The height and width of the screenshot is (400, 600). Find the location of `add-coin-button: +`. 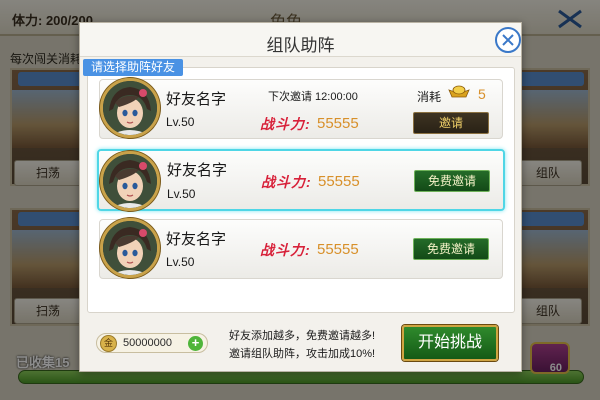

add-coin-button: + is located at coordinates (195, 343).